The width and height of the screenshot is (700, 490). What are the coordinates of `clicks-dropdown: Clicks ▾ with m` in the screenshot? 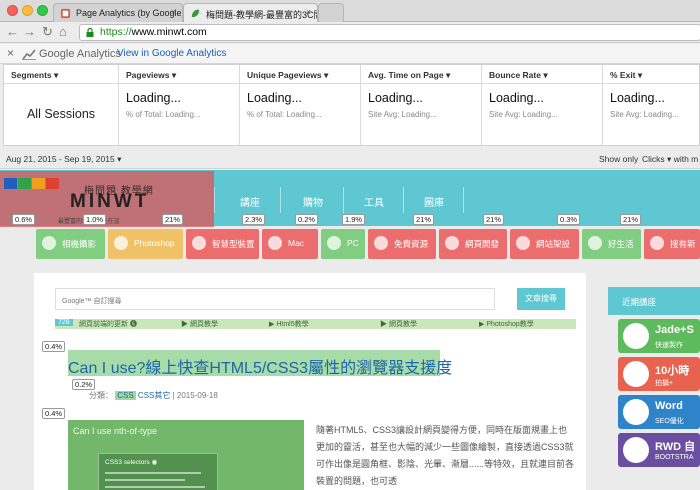 It's located at (670, 159).